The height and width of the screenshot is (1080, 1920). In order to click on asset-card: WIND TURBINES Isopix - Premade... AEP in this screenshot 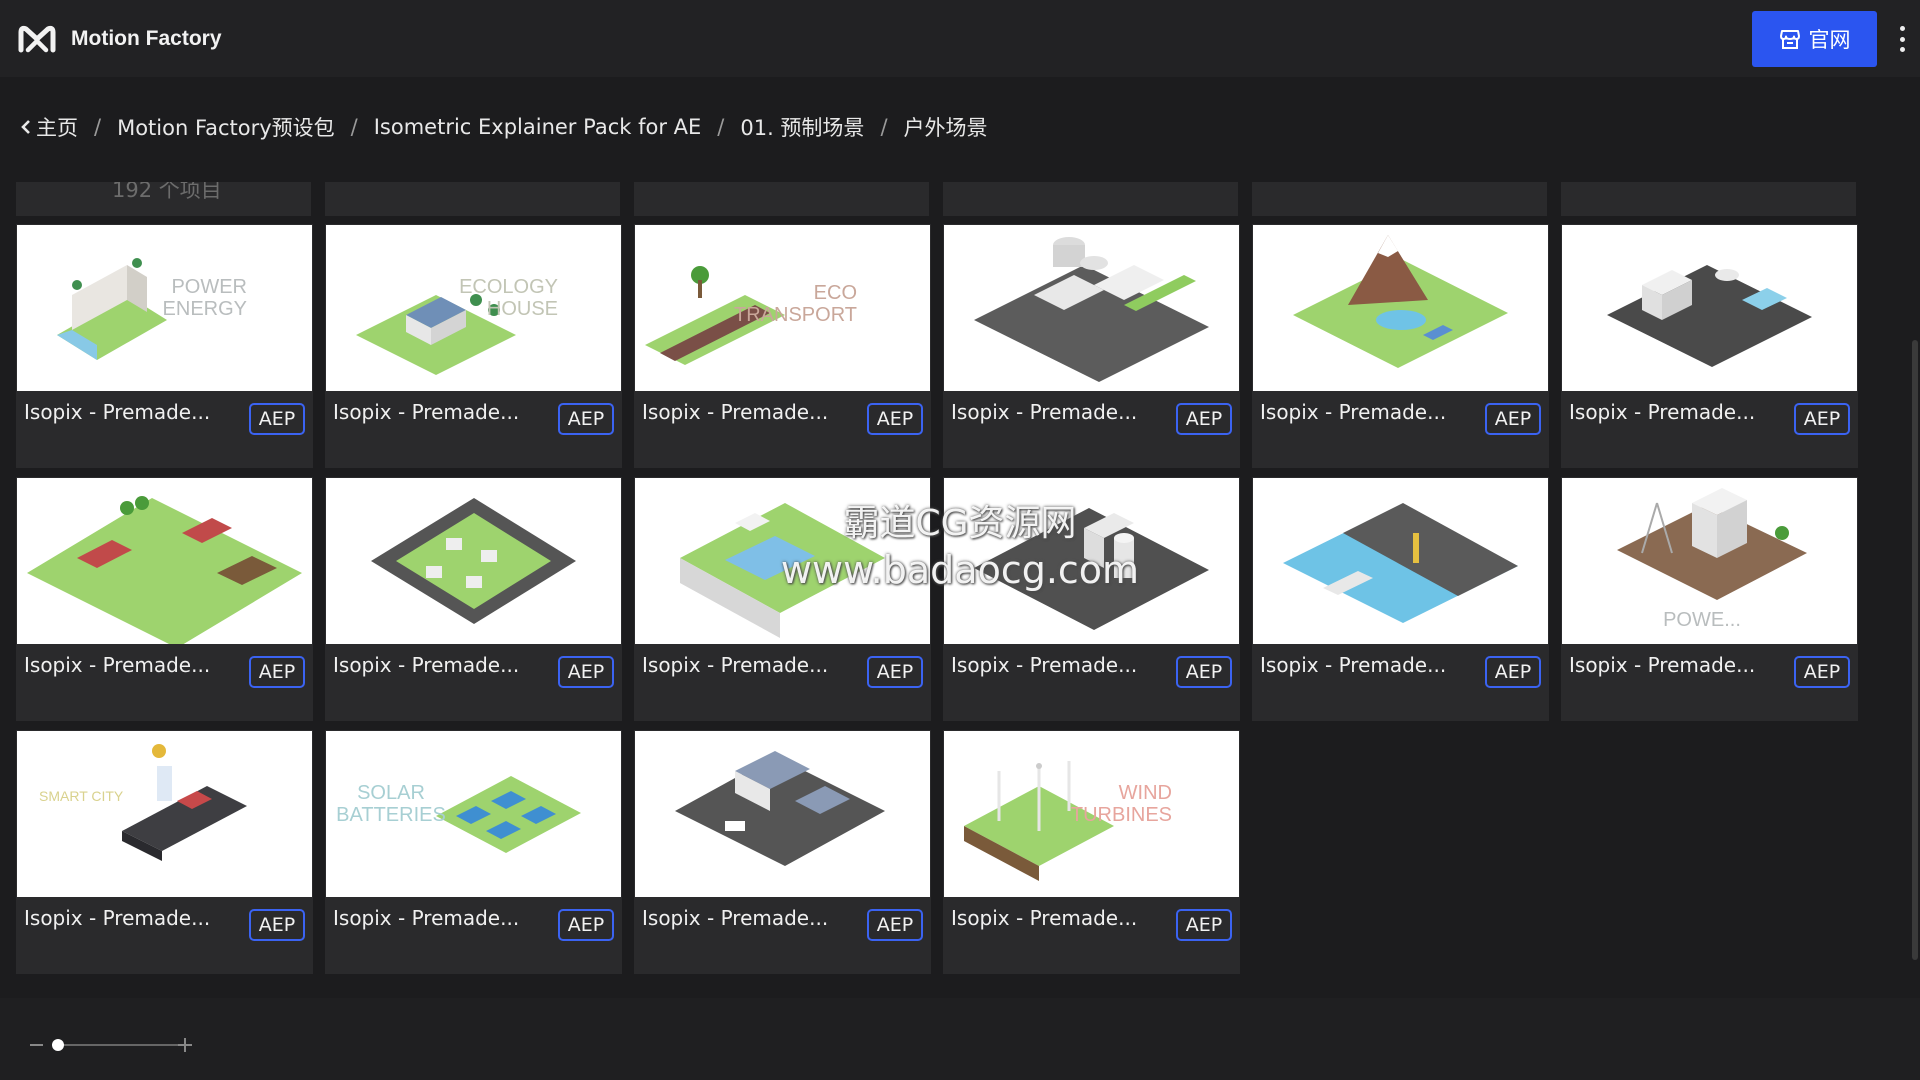, I will do `click(1091, 852)`.